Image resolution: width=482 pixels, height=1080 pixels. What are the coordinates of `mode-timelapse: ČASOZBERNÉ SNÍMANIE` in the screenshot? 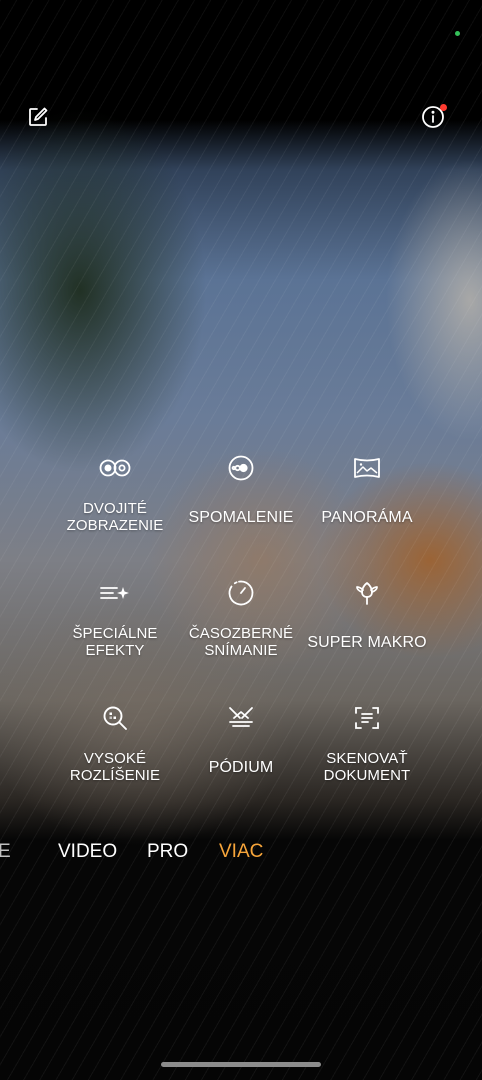 It's located at (241, 635).